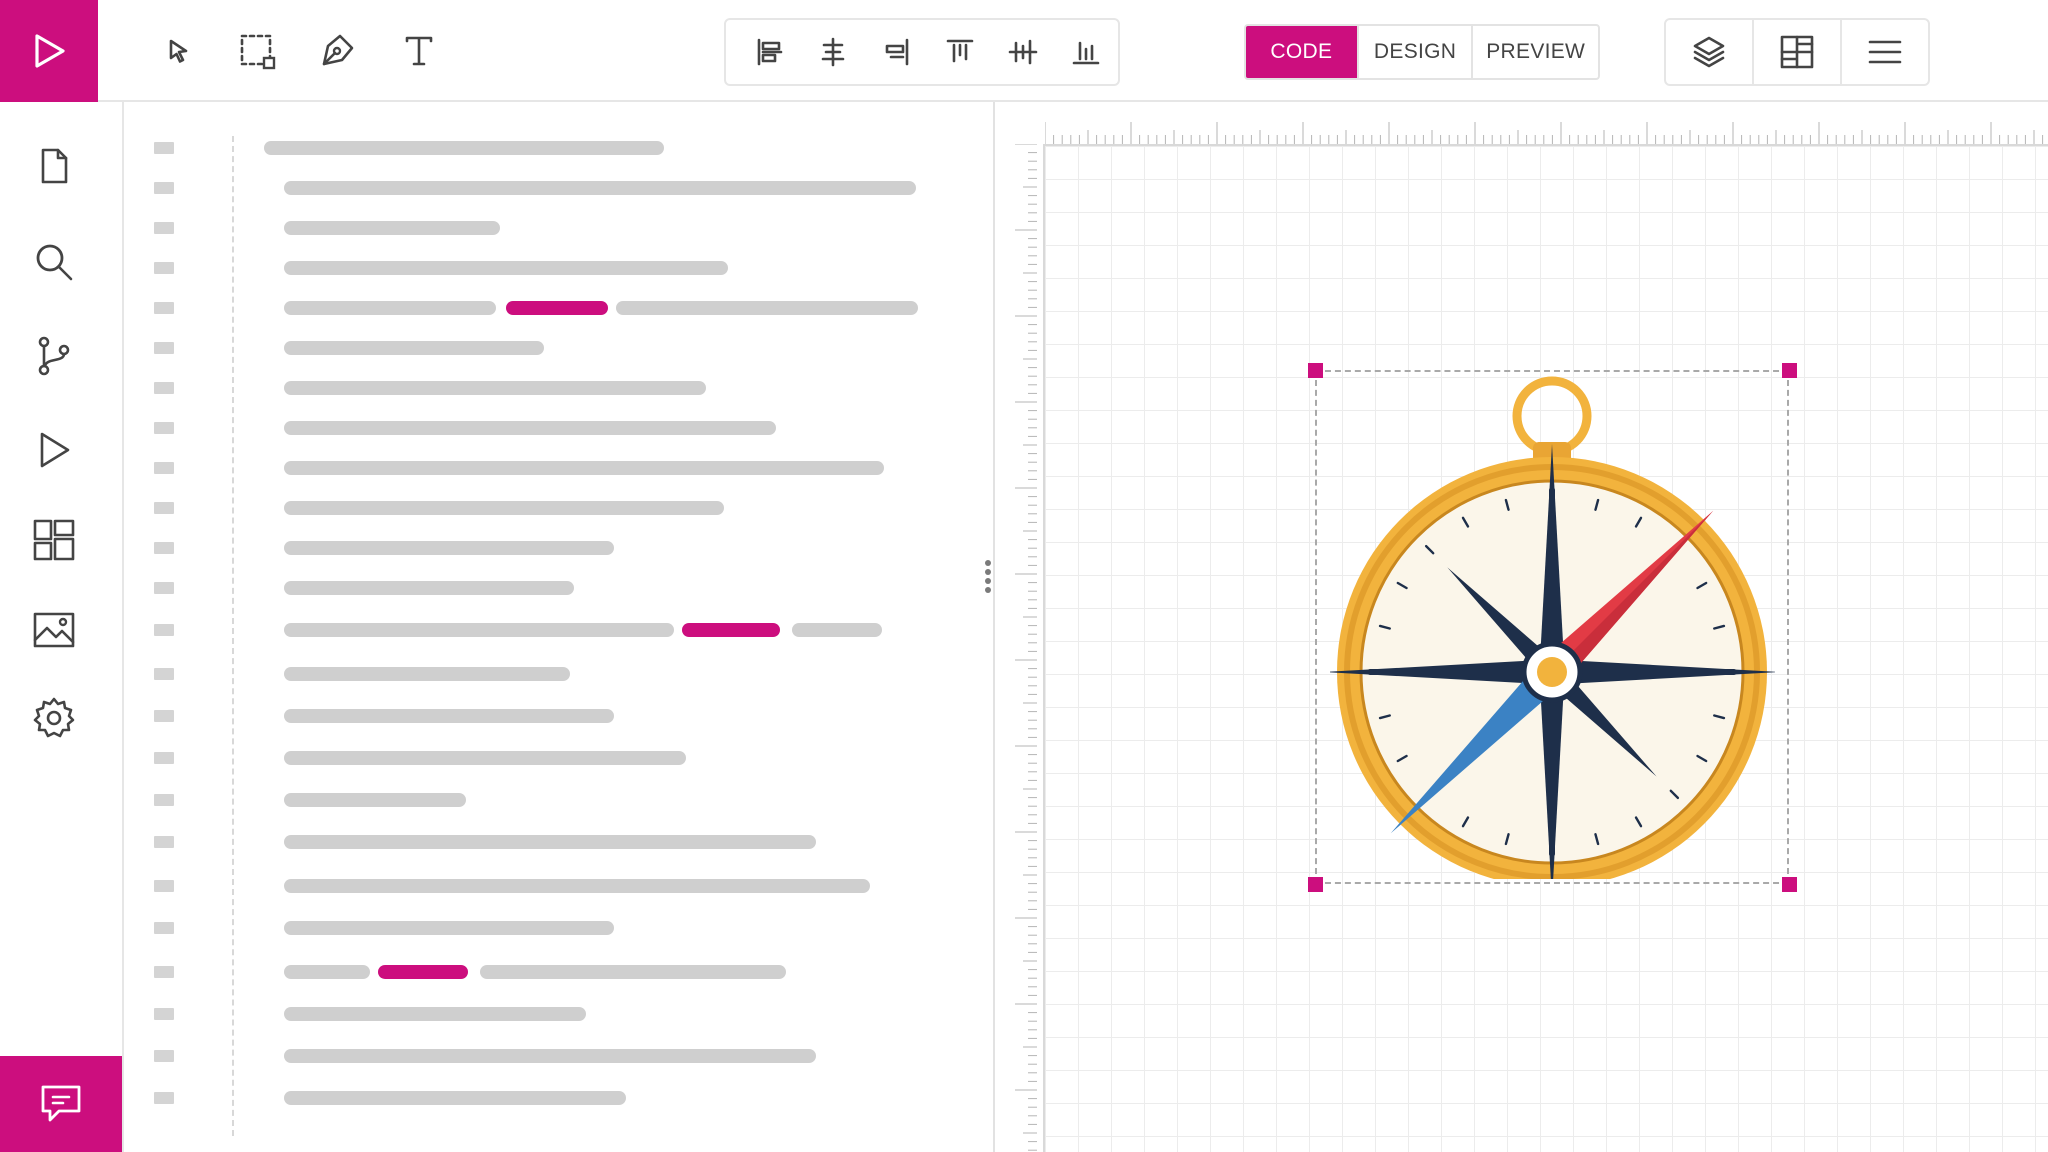  What do you see at coordinates (1789, 370) in the screenshot?
I see `resize-handle-top-right` at bounding box center [1789, 370].